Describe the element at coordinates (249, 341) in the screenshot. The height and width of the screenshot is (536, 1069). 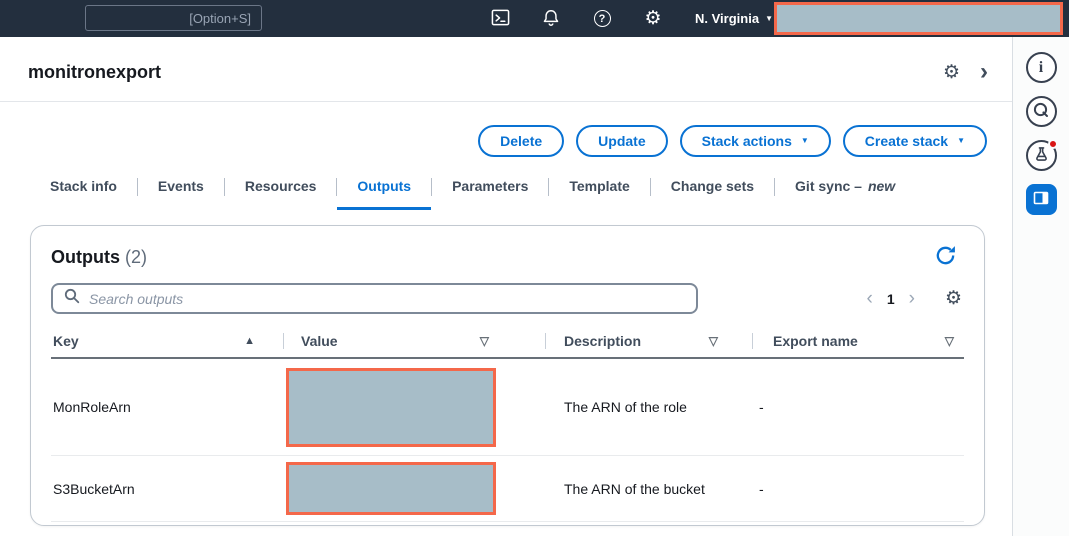
I see `sort-ascending-icon: ▲` at that location.